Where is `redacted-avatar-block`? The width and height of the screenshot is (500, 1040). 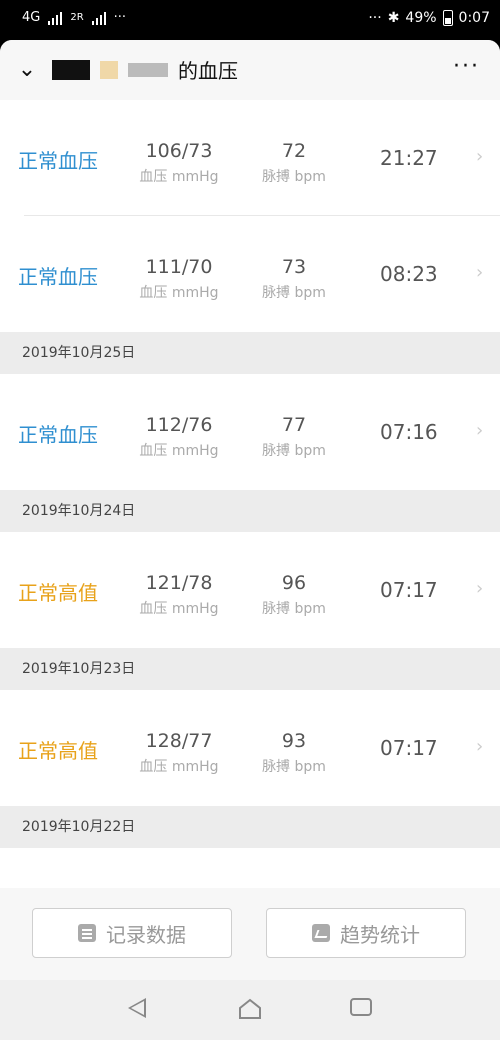
redacted-avatar-block is located at coordinates (109, 69).